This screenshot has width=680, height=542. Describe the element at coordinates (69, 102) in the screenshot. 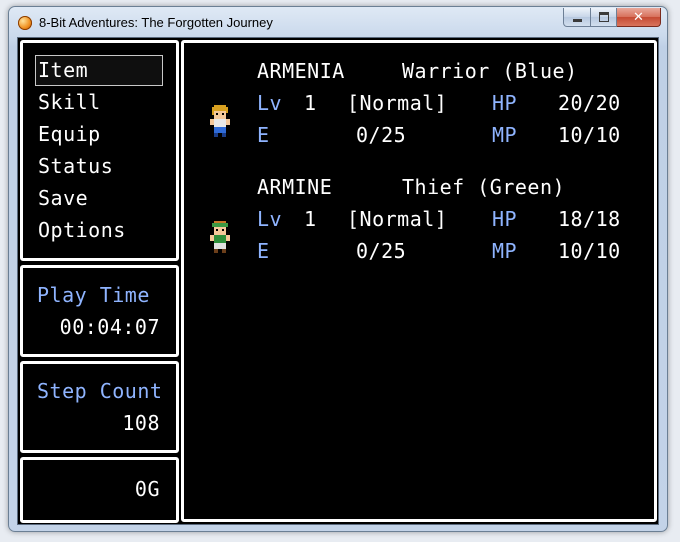

I see `menu-item-skill: Skill` at that location.